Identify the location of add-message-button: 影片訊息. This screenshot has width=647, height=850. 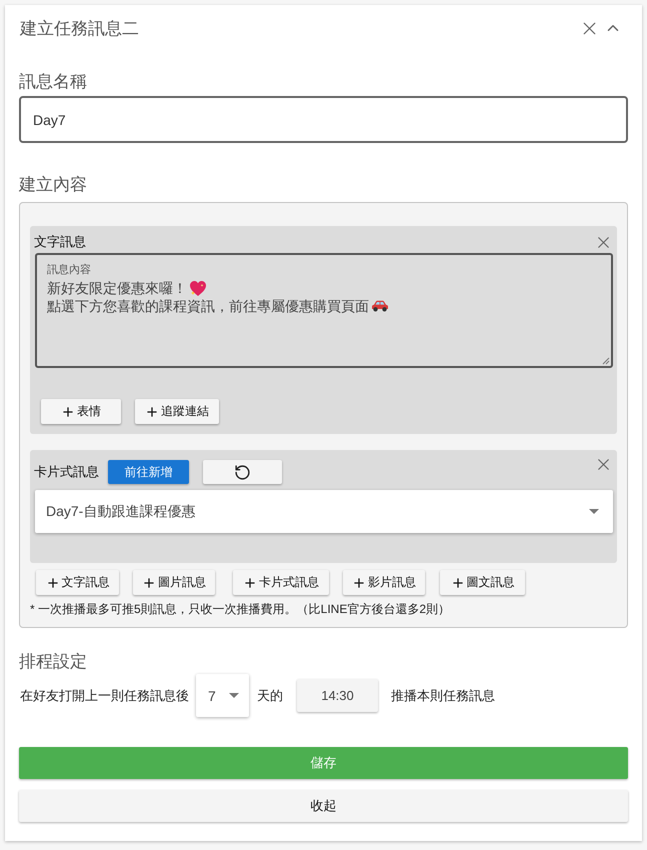
(384, 582).